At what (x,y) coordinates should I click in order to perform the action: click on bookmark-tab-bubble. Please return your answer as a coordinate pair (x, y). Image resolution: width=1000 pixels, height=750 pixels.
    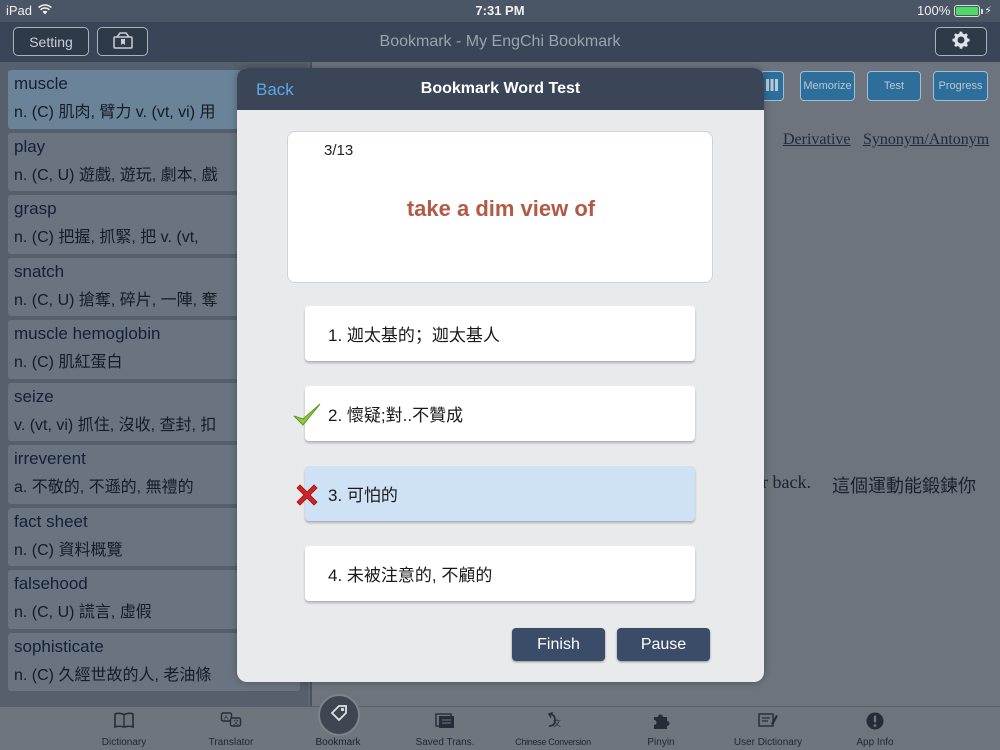
    Looking at the image, I should click on (339, 715).